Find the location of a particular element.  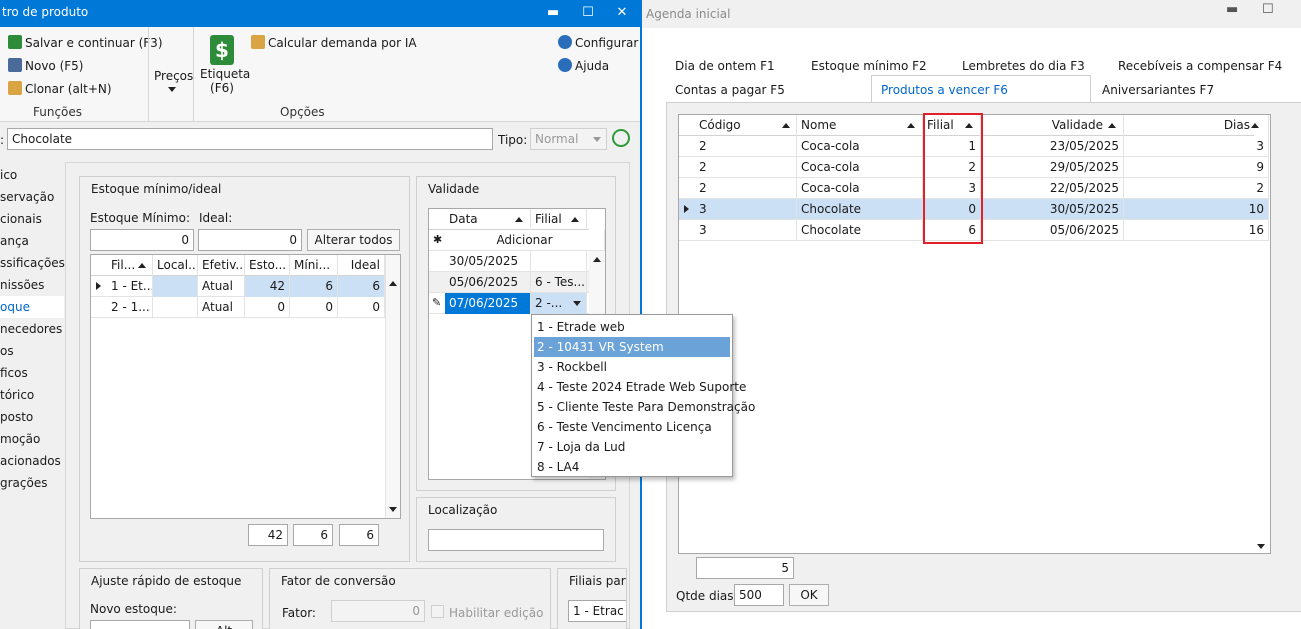

configure-button: Configurar is located at coordinates (598, 42).